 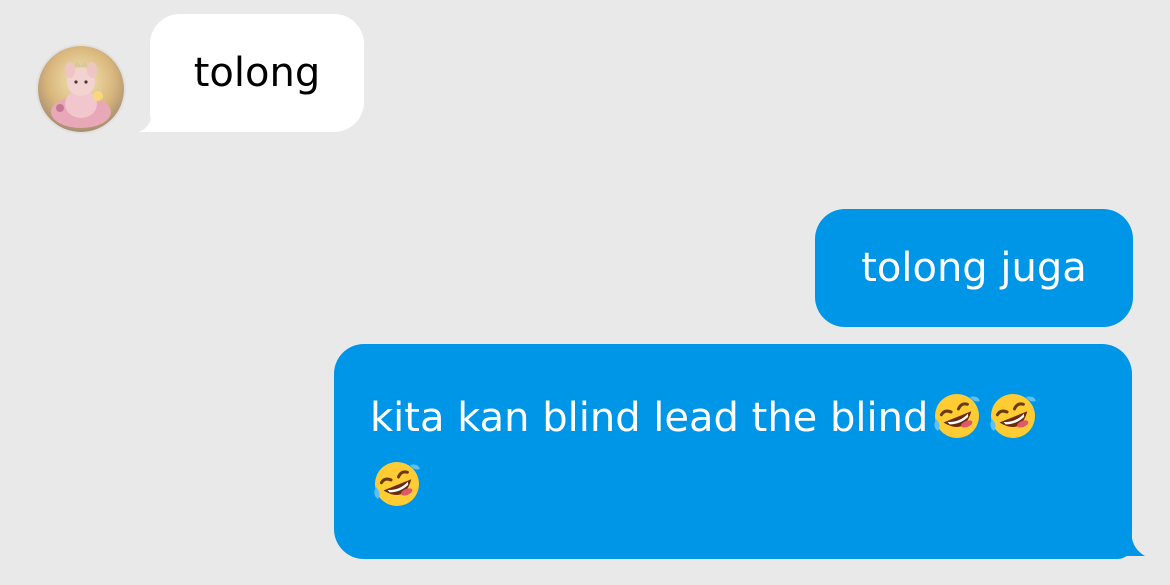 I want to click on incoming-message-bubble: tolong, so click(x=257, y=73).